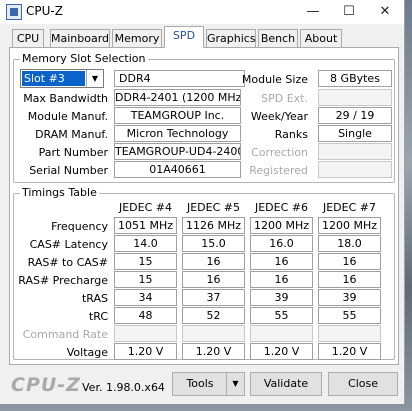  What do you see at coordinates (73, 152) in the screenshot?
I see `part-number-label: Part Number` at bounding box center [73, 152].